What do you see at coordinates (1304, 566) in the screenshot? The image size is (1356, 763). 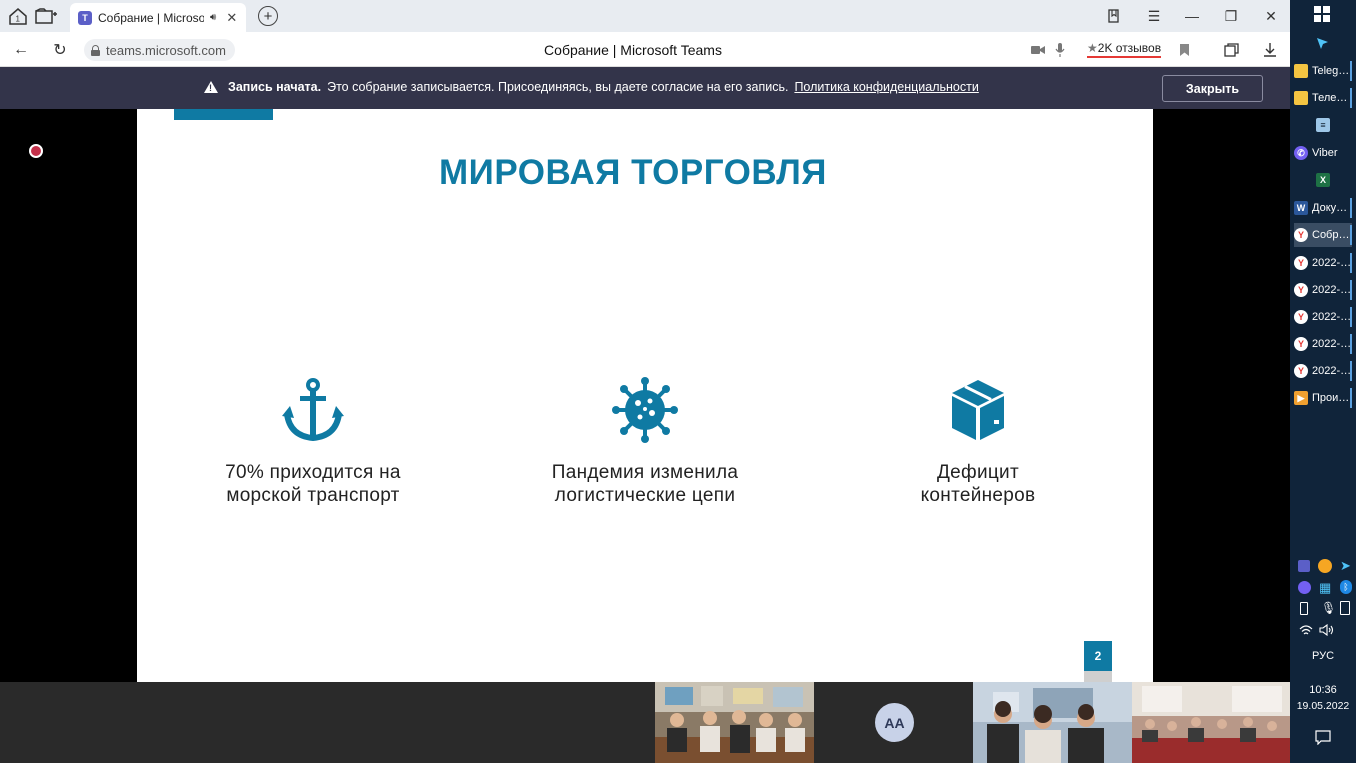 I see `teams-tray-icon` at bounding box center [1304, 566].